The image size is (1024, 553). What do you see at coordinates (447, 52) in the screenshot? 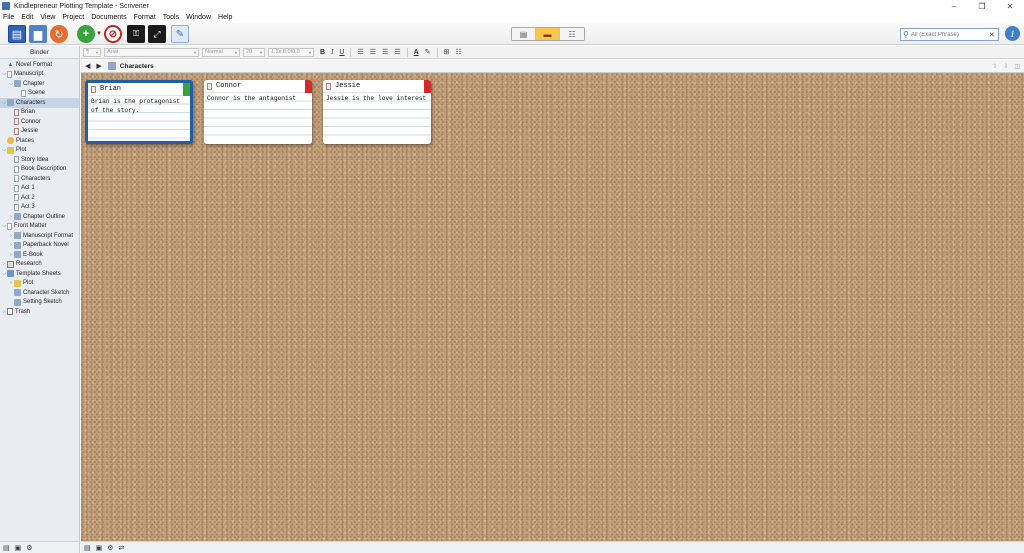
I see `table-icon: ⊞` at bounding box center [447, 52].